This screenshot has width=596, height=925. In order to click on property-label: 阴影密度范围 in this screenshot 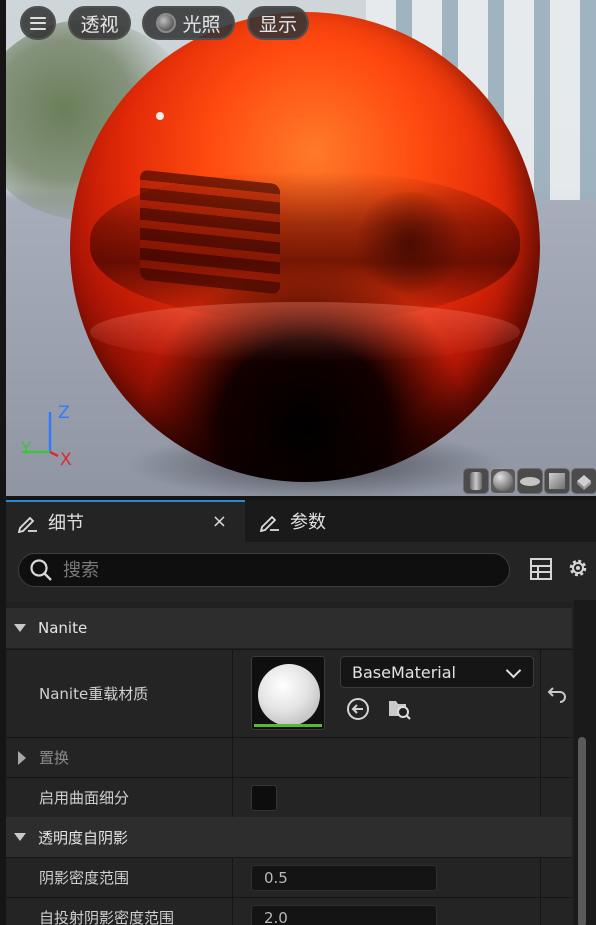, I will do `click(84, 878)`.